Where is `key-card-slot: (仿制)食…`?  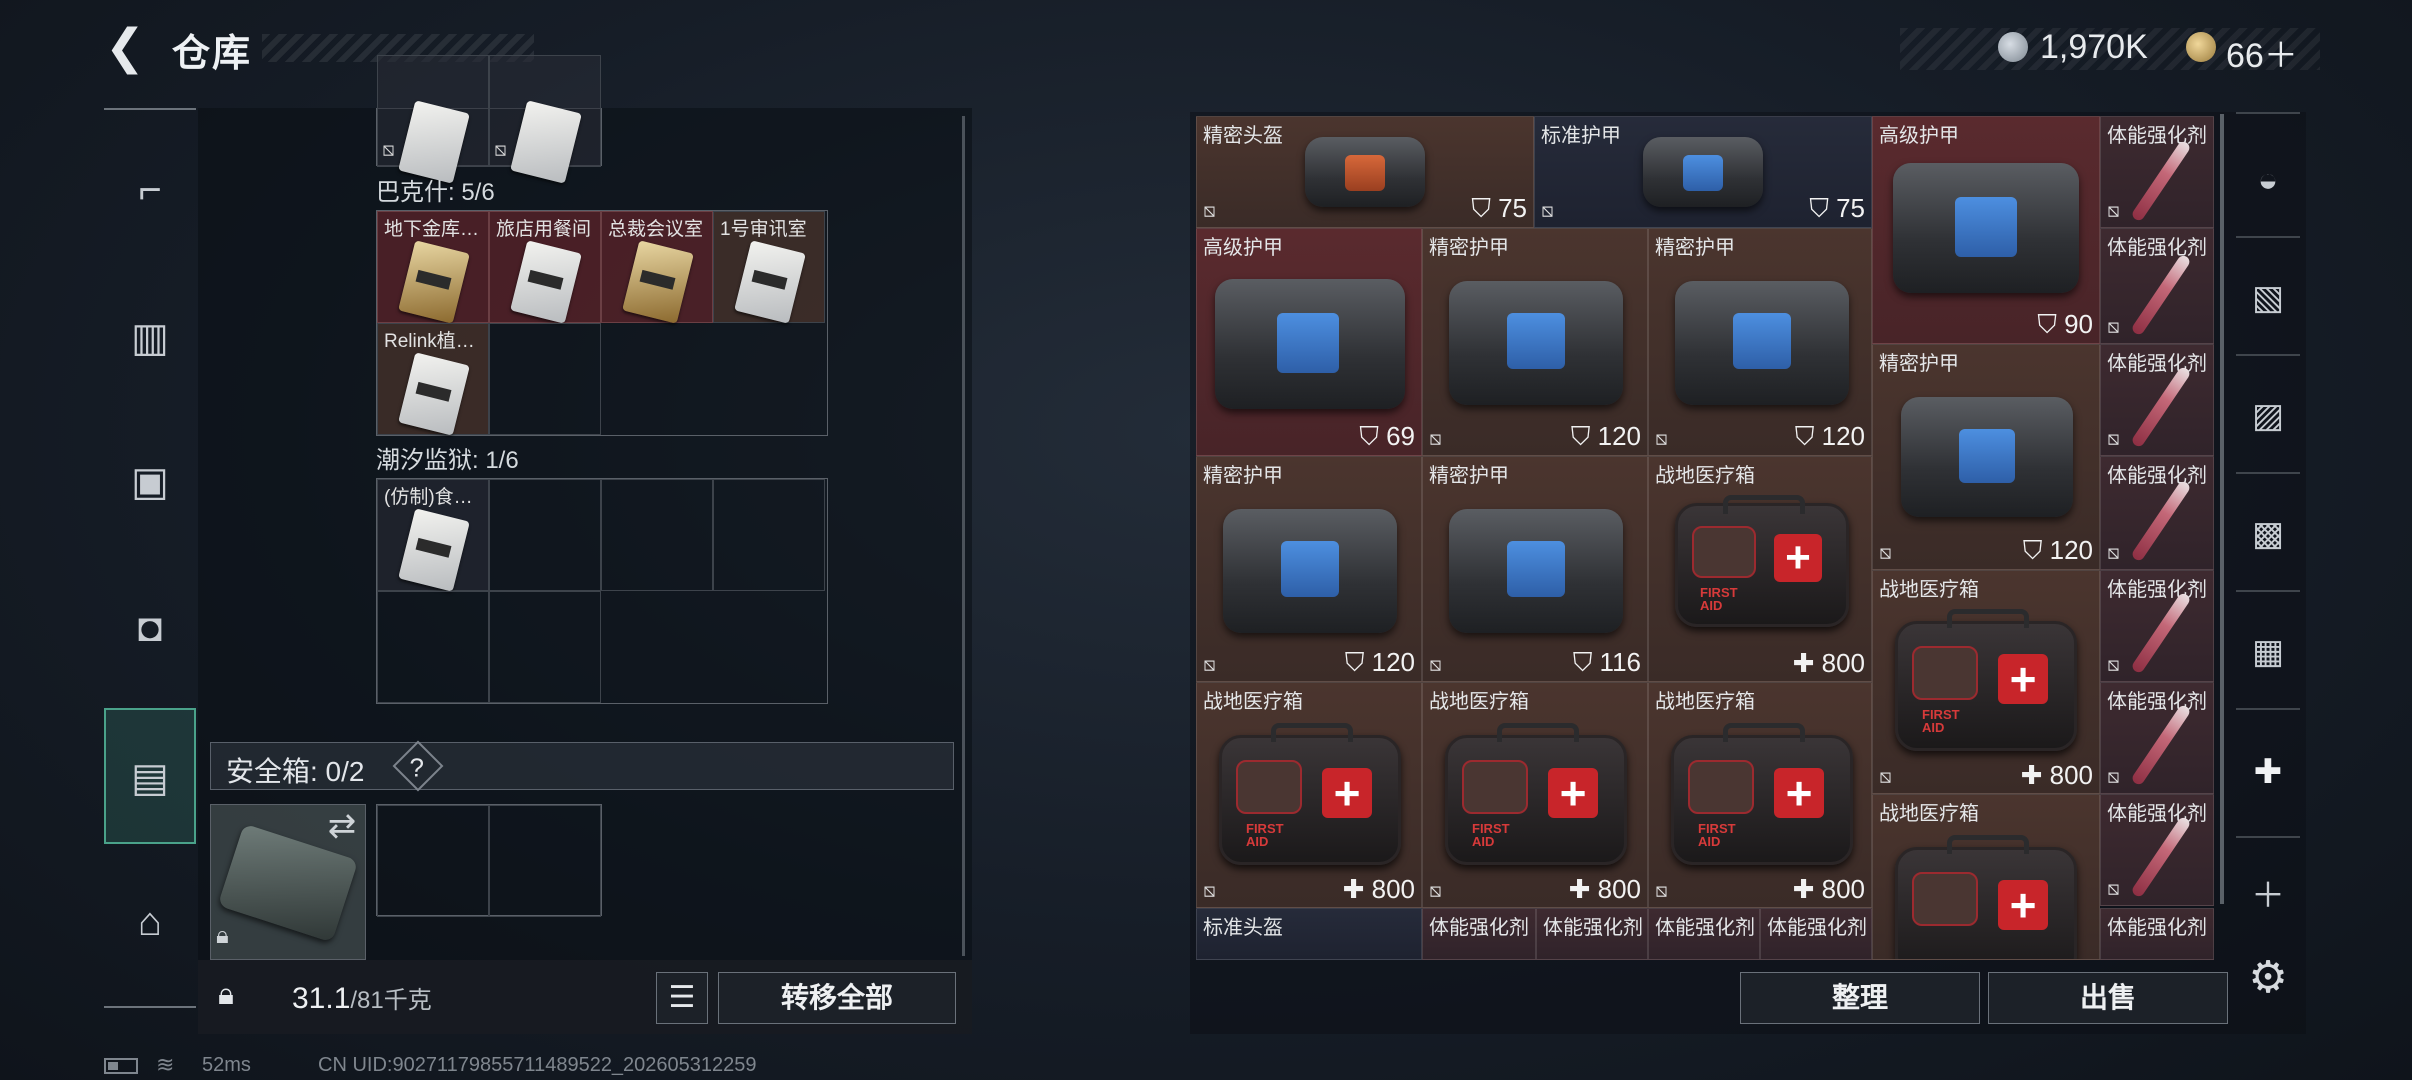
key-card-slot: (仿制)食… is located at coordinates (433, 535).